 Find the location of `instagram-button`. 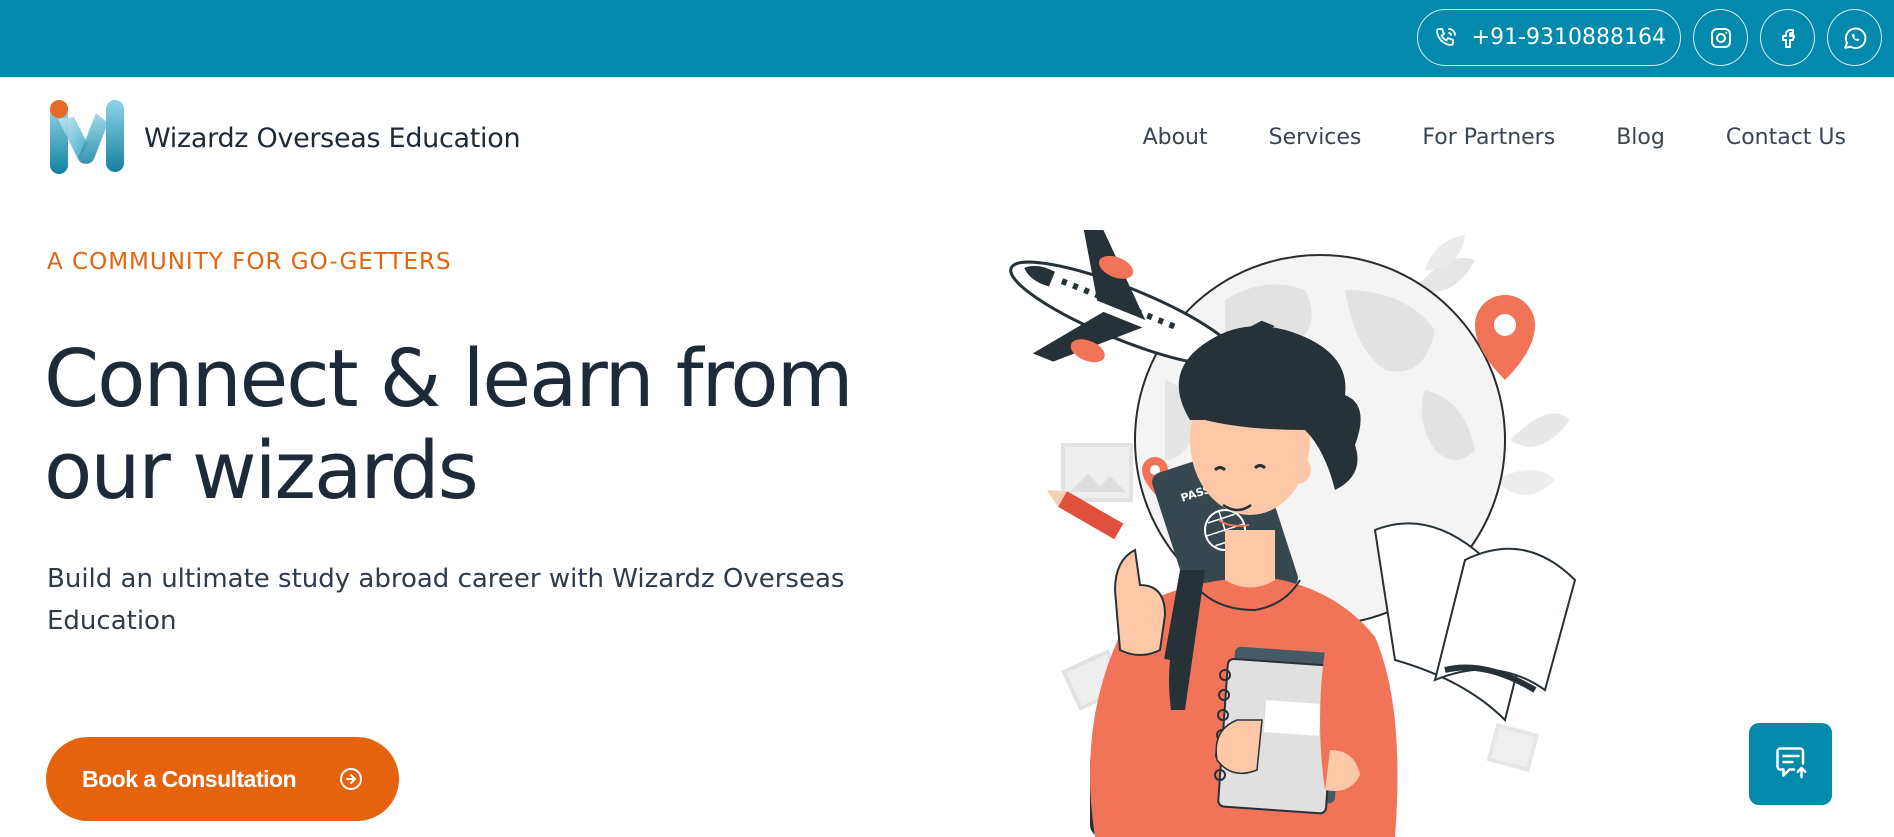

instagram-button is located at coordinates (1720, 37).